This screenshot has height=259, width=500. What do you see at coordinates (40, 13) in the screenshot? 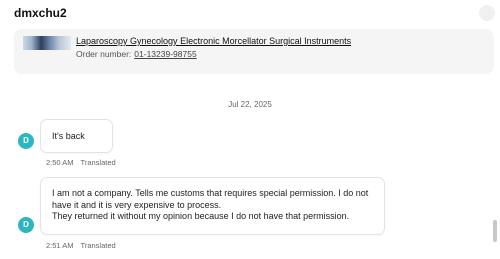
I see `chat-header-username: dmxchu2` at bounding box center [40, 13].